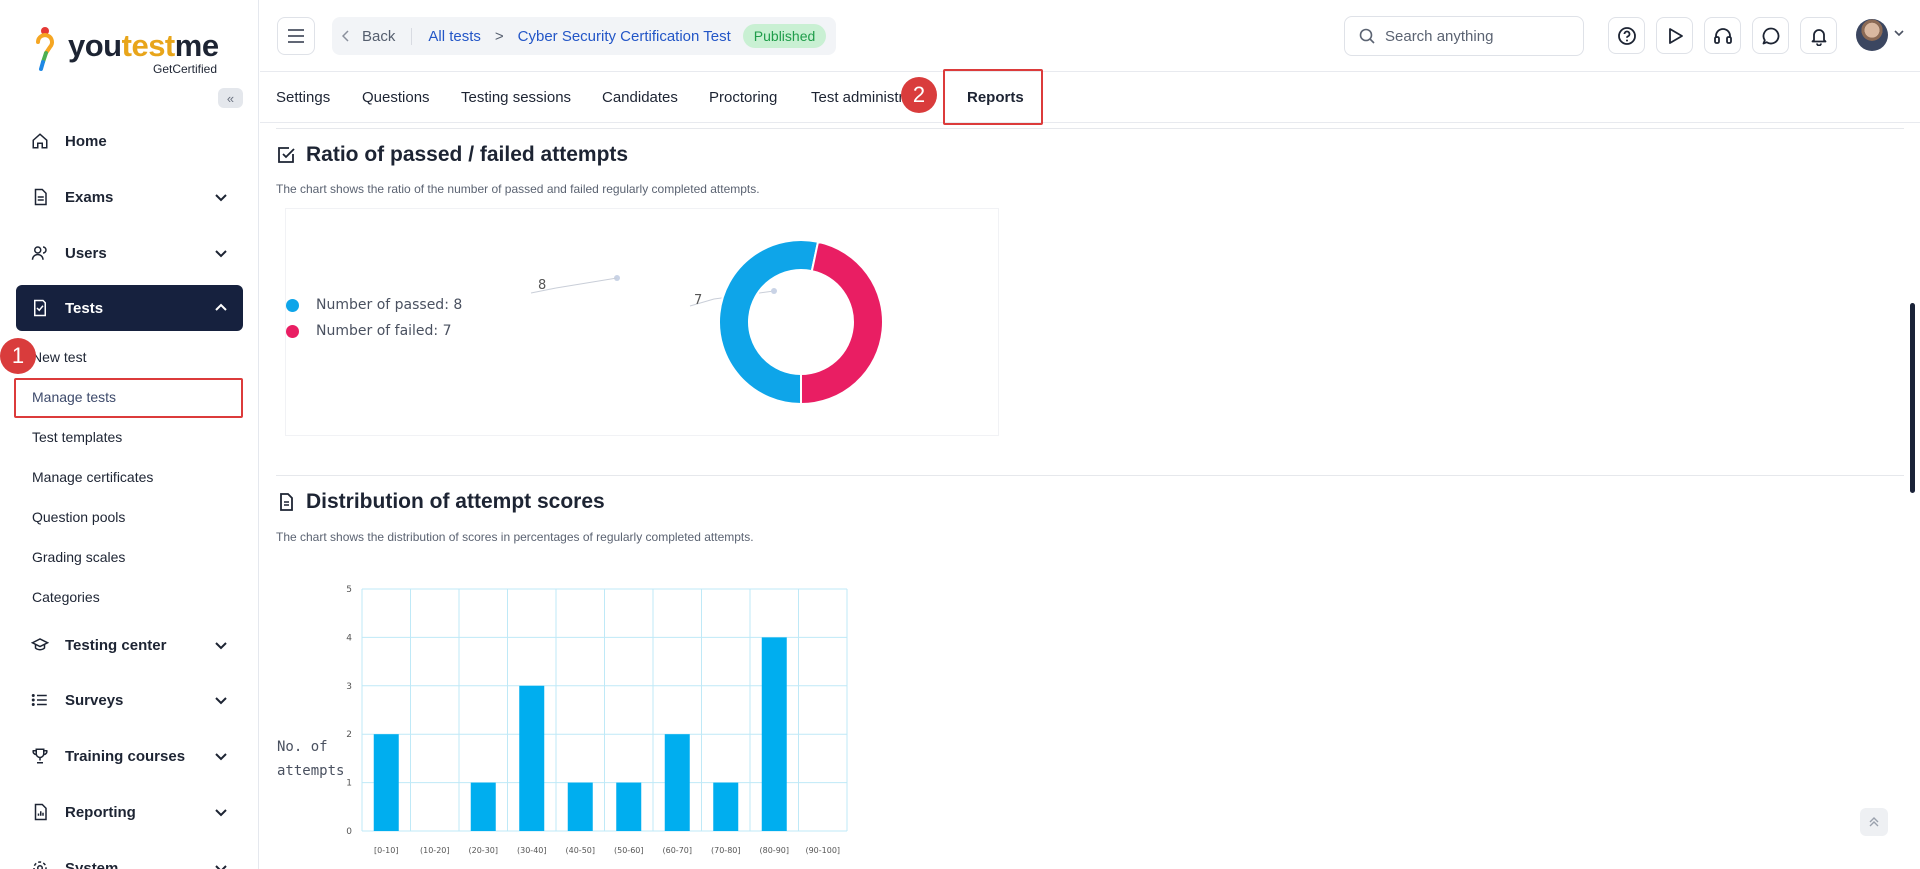 The width and height of the screenshot is (1920, 869). Describe the element at coordinates (129, 197) in the screenshot. I see `sidebar-item-exams: Exams` at that location.